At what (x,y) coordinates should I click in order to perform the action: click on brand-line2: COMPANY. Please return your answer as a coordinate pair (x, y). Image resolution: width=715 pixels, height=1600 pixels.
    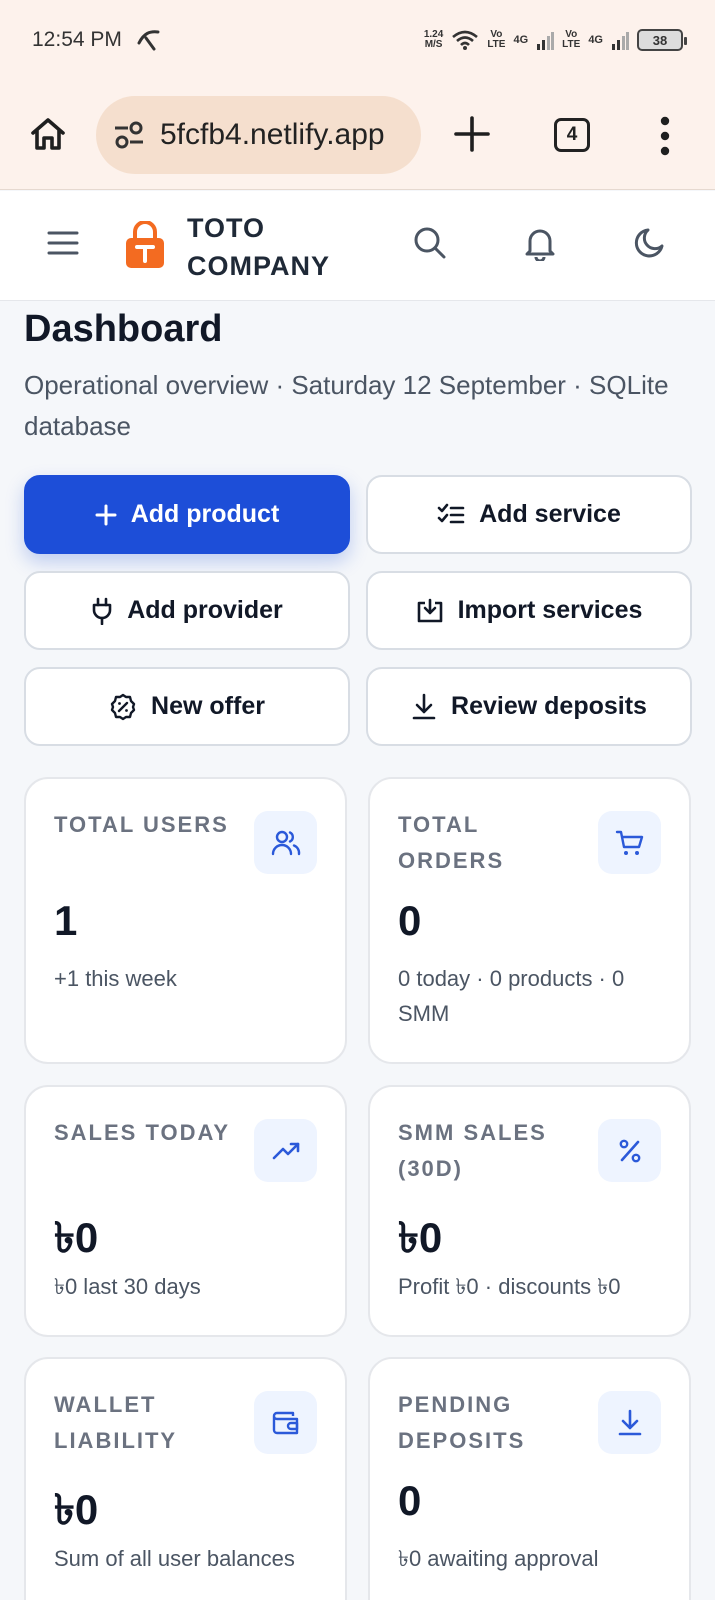
    Looking at the image, I should click on (259, 266).